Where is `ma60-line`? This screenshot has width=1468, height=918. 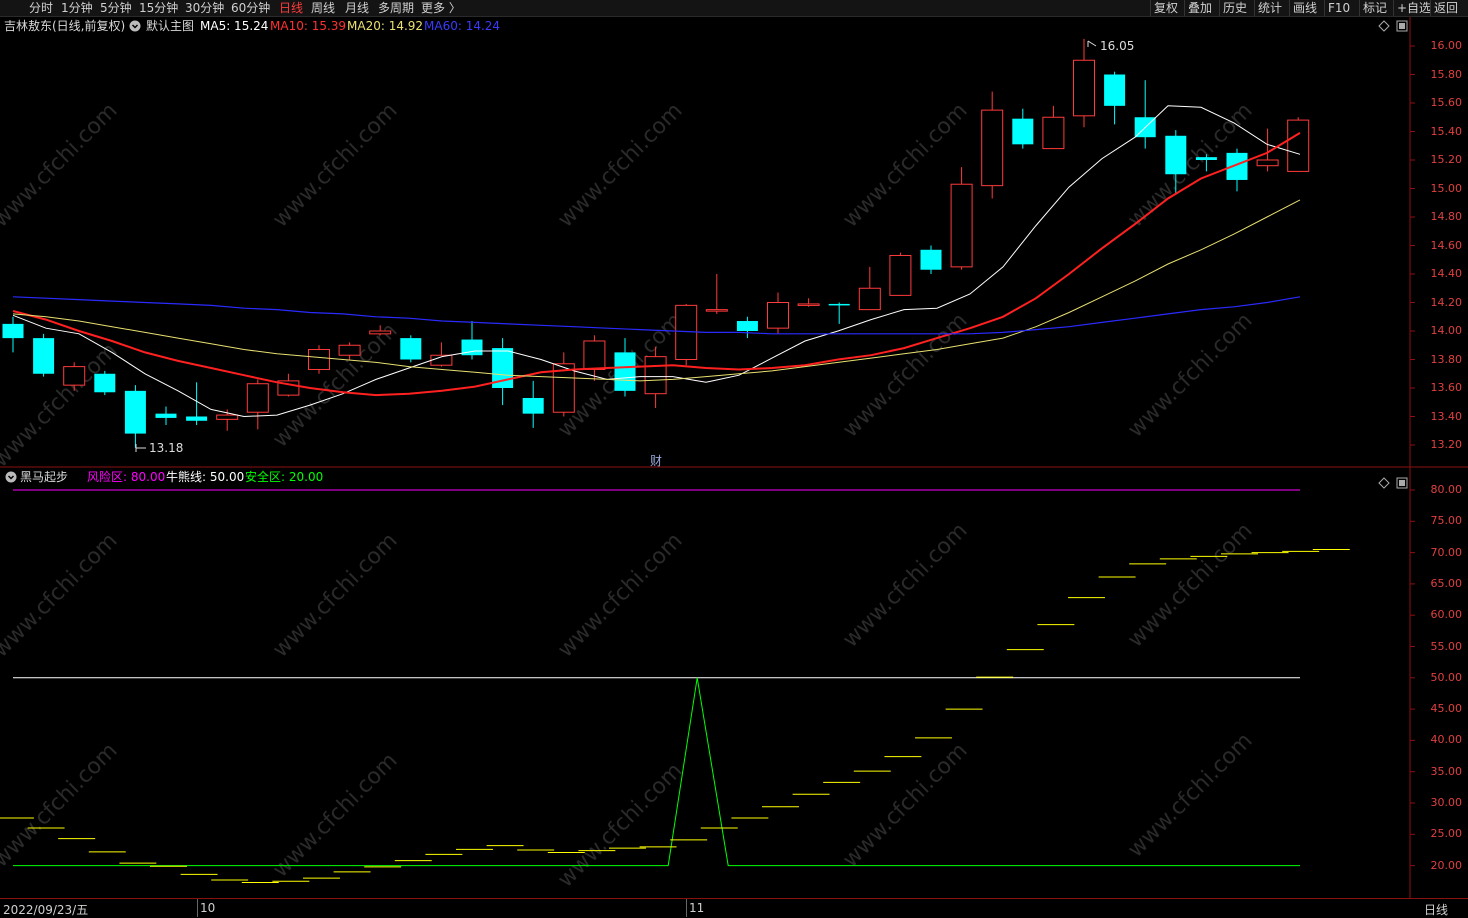
ma60-line is located at coordinates (656, 315).